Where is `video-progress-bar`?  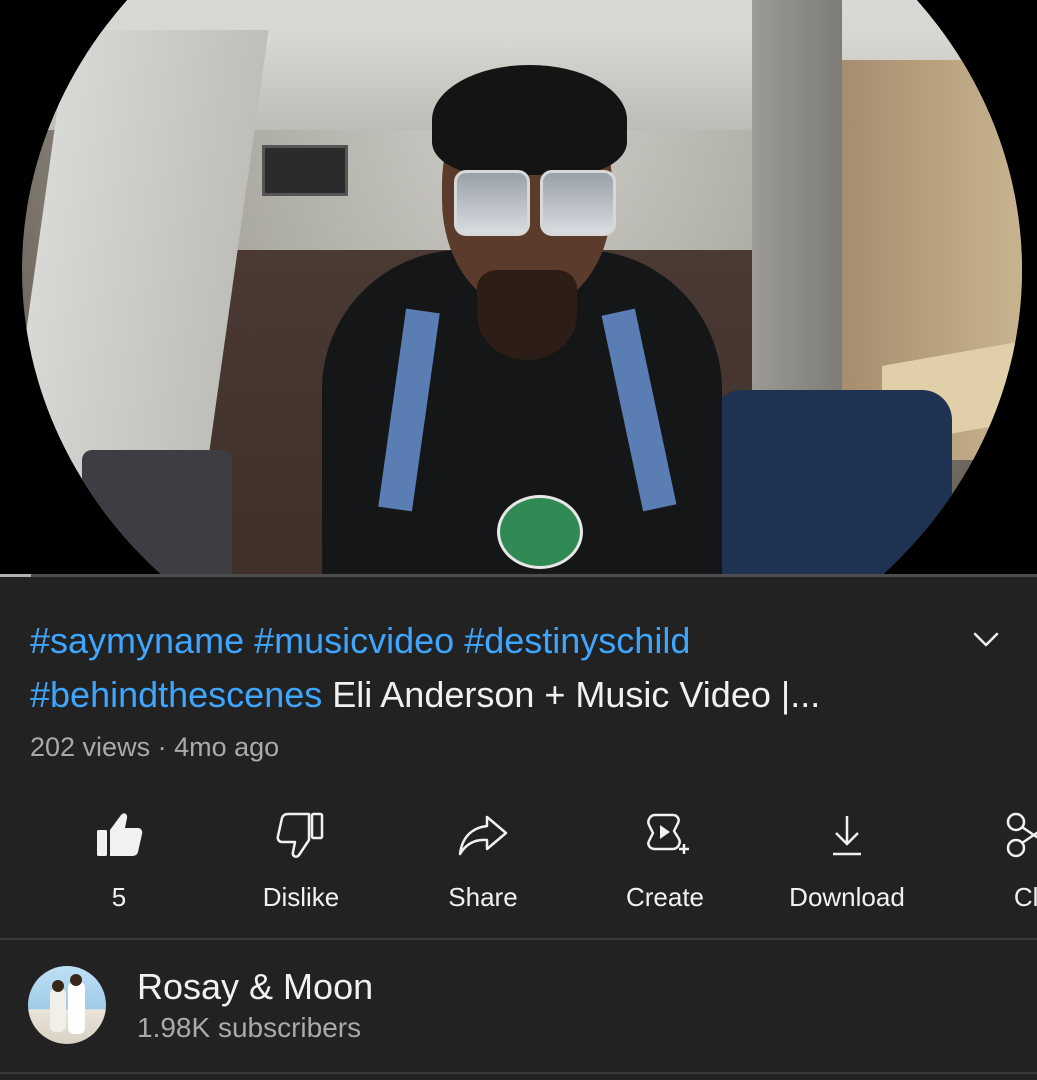
video-progress-bar is located at coordinates (518, 575).